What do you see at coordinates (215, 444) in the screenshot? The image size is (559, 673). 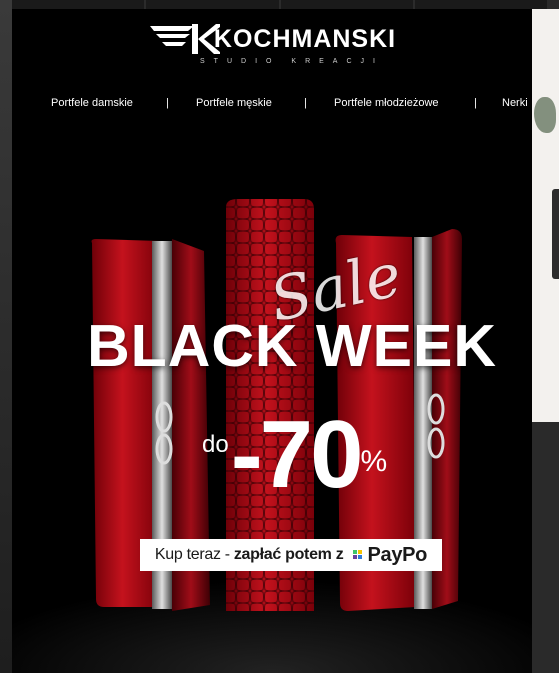 I see `discount-prefix: do` at bounding box center [215, 444].